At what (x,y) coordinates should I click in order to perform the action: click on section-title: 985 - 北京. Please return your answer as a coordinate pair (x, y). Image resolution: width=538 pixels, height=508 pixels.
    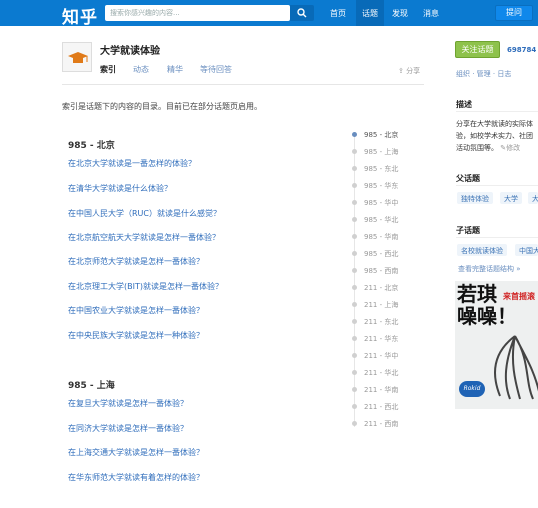
    Looking at the image, I should click on (91, 146).